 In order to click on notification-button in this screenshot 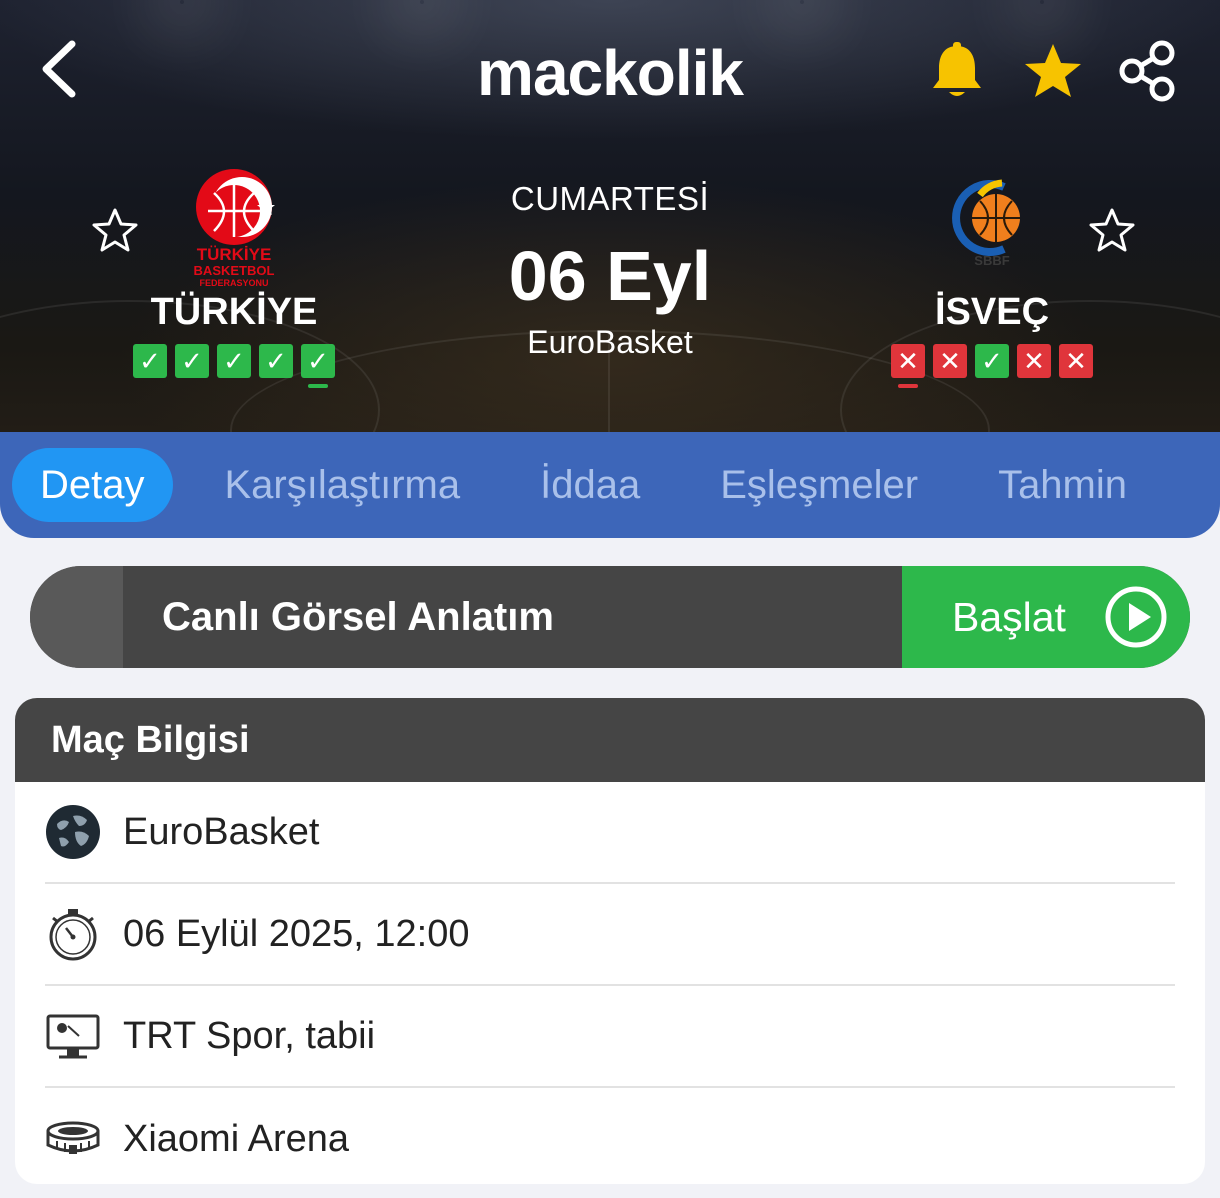, I will do `click(957, 71)`.